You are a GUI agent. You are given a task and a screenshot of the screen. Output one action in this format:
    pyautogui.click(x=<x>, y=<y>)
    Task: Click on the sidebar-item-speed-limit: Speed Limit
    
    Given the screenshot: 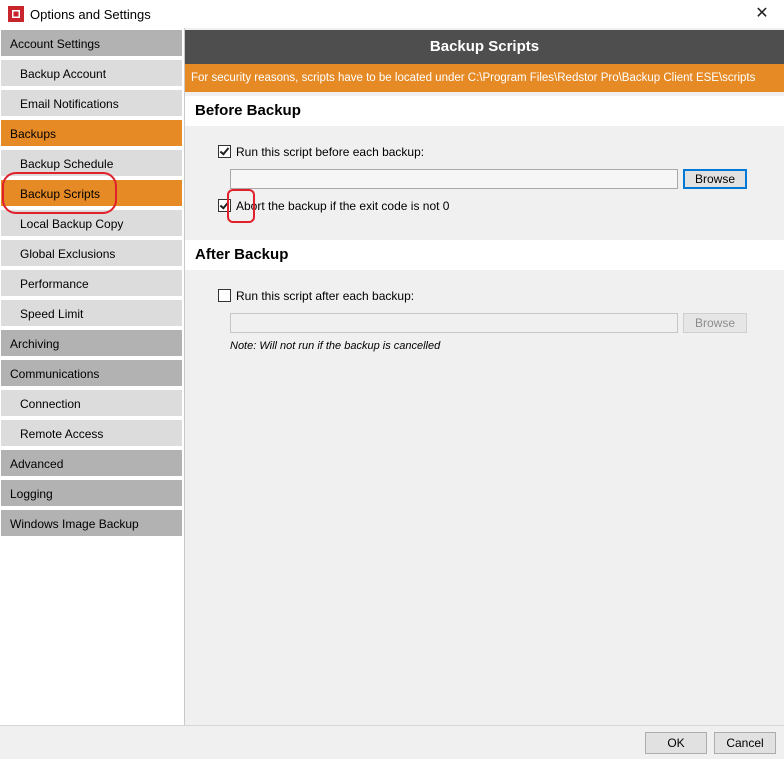 What is the action you would take?
    pyautogui.click(x=91, y=314)
    